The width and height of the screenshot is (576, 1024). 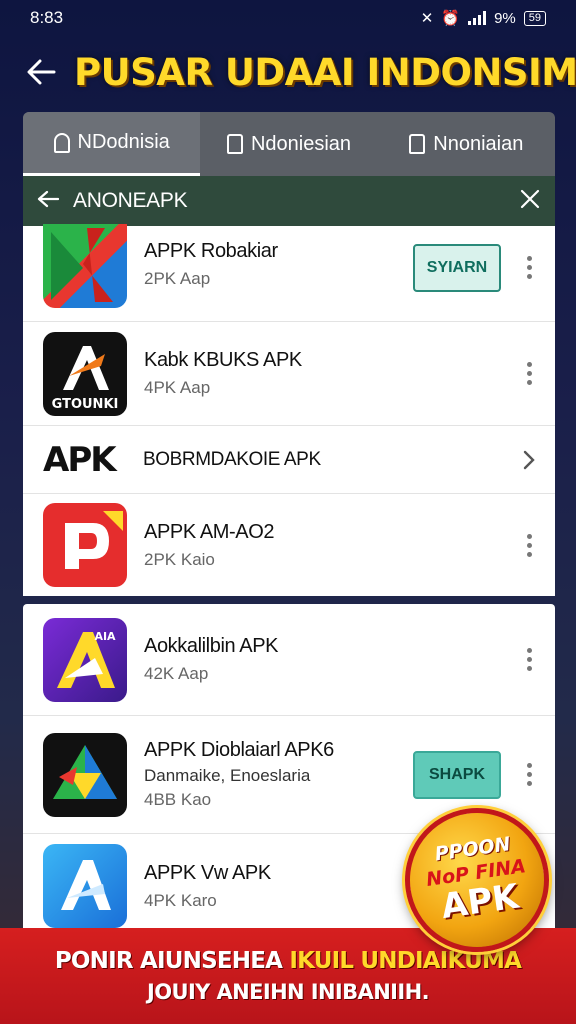 I want to click on red-green-x-app-icon, so click(x=85, y=266).